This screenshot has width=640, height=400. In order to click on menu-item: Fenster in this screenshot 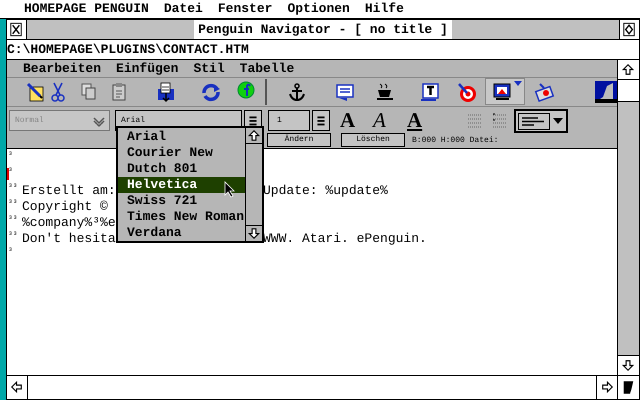, I will do `click(245, 9)`.